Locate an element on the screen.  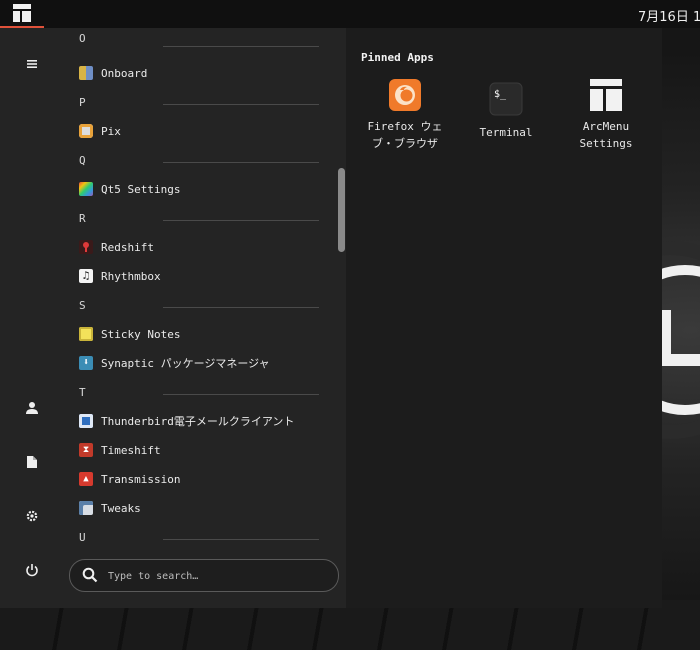
list-item-pix: Pix is located at coordinates (209, 131).